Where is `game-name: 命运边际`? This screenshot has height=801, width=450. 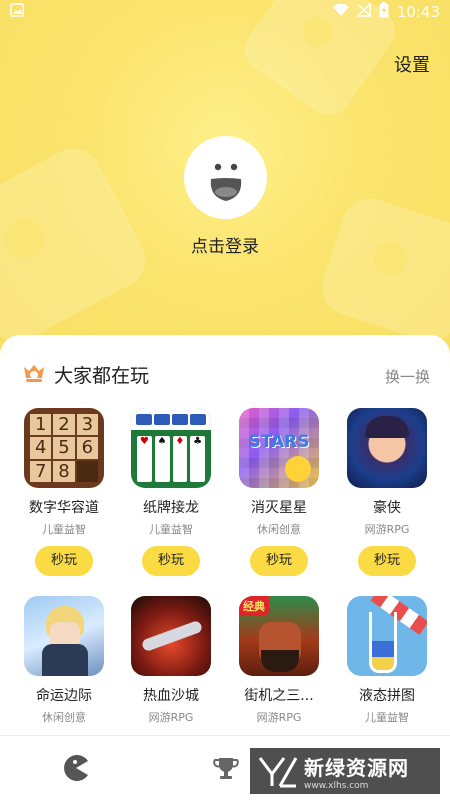 game-name: 命运边际 is located at coordinates (64, 696).